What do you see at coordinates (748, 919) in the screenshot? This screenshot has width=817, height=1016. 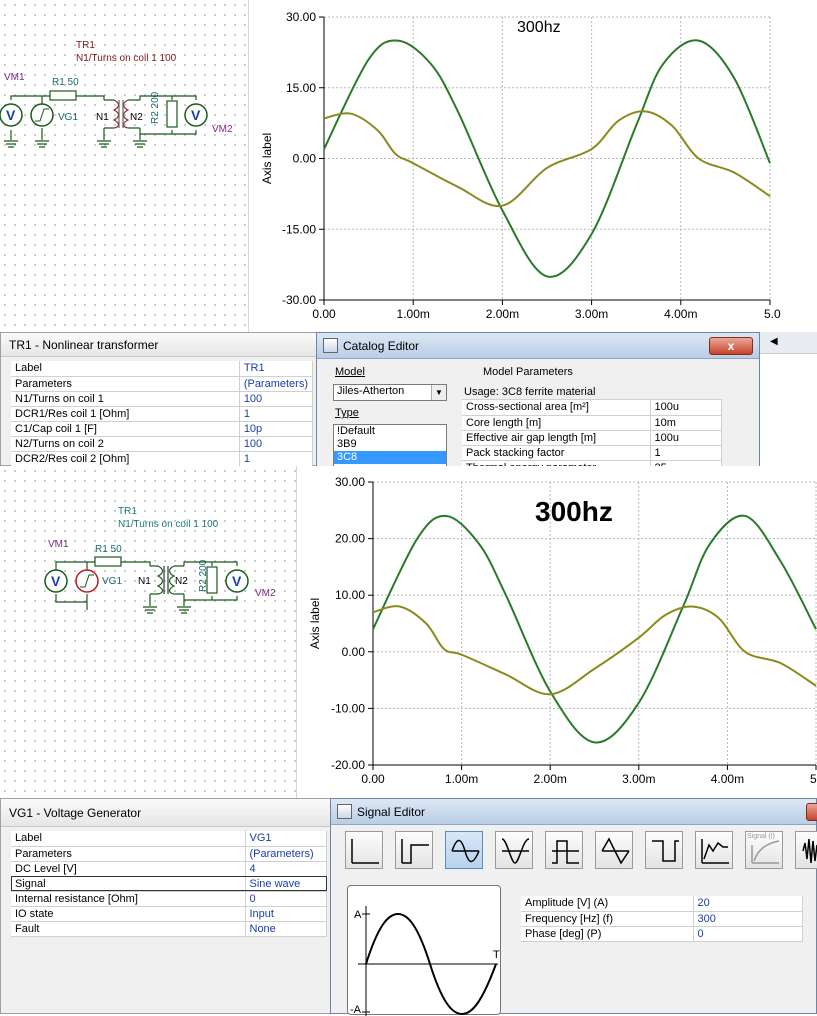 I see `property-value: 300` at bounding box center [748, 919].